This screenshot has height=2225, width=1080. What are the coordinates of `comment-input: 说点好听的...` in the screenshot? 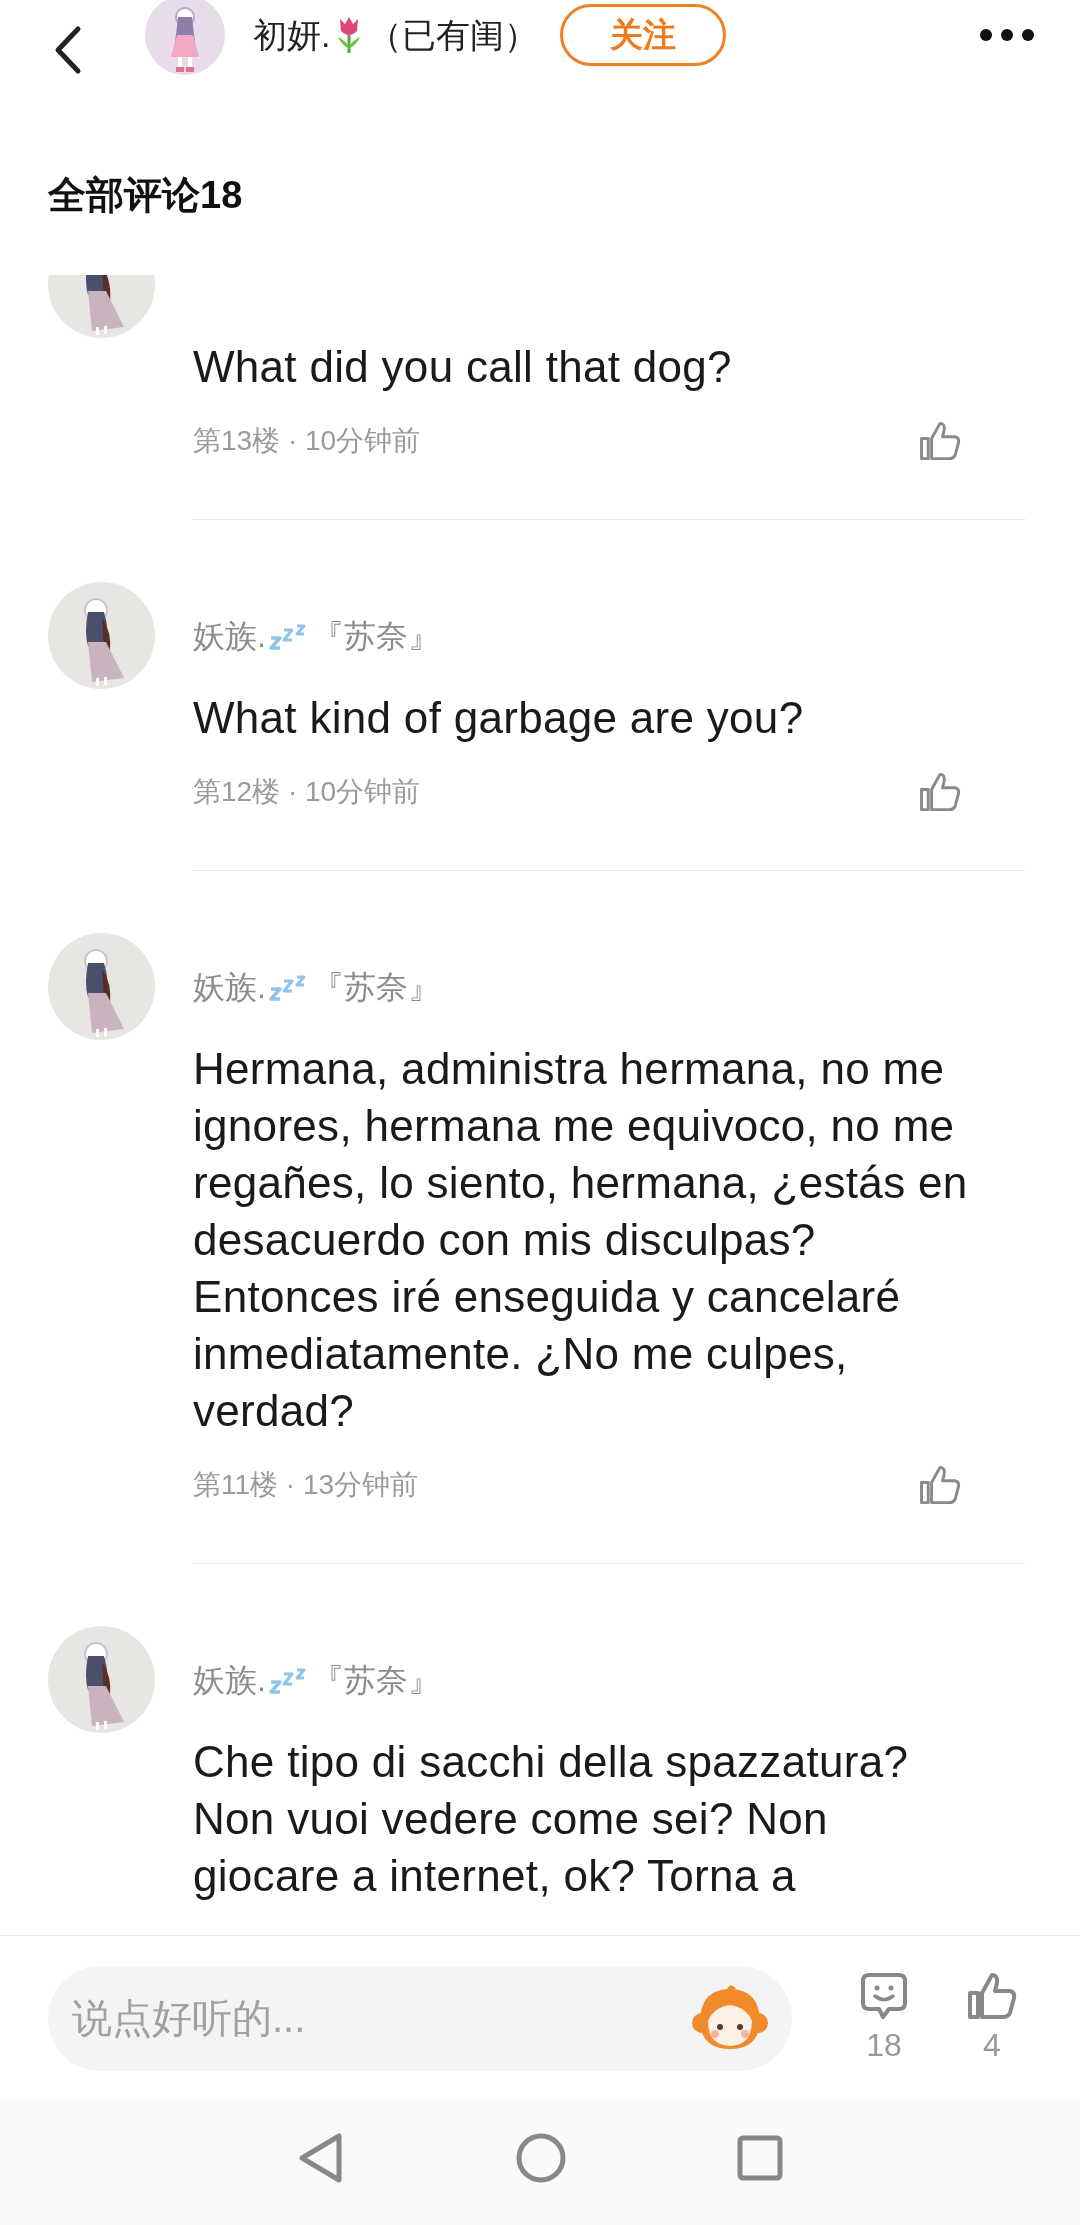 It's located at (420, 2018).